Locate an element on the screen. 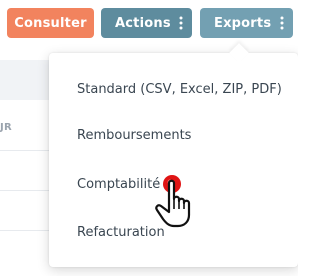 The image size is (320, 276). consulter-label: Consulter is located at coordinates (50, 23).